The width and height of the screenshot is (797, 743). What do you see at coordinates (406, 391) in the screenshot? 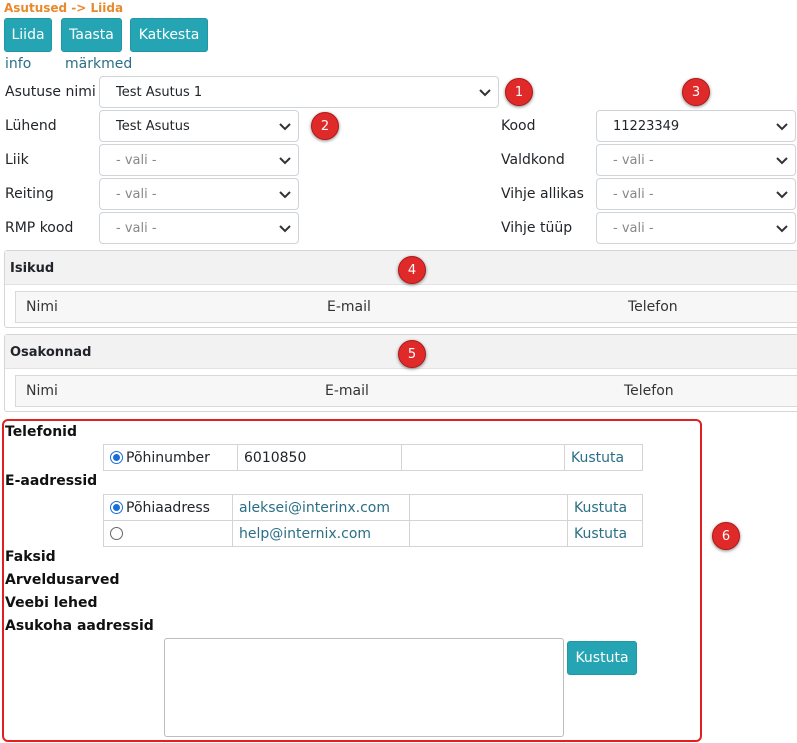
I see `departments-table-header` at bounding box center [406, 391].